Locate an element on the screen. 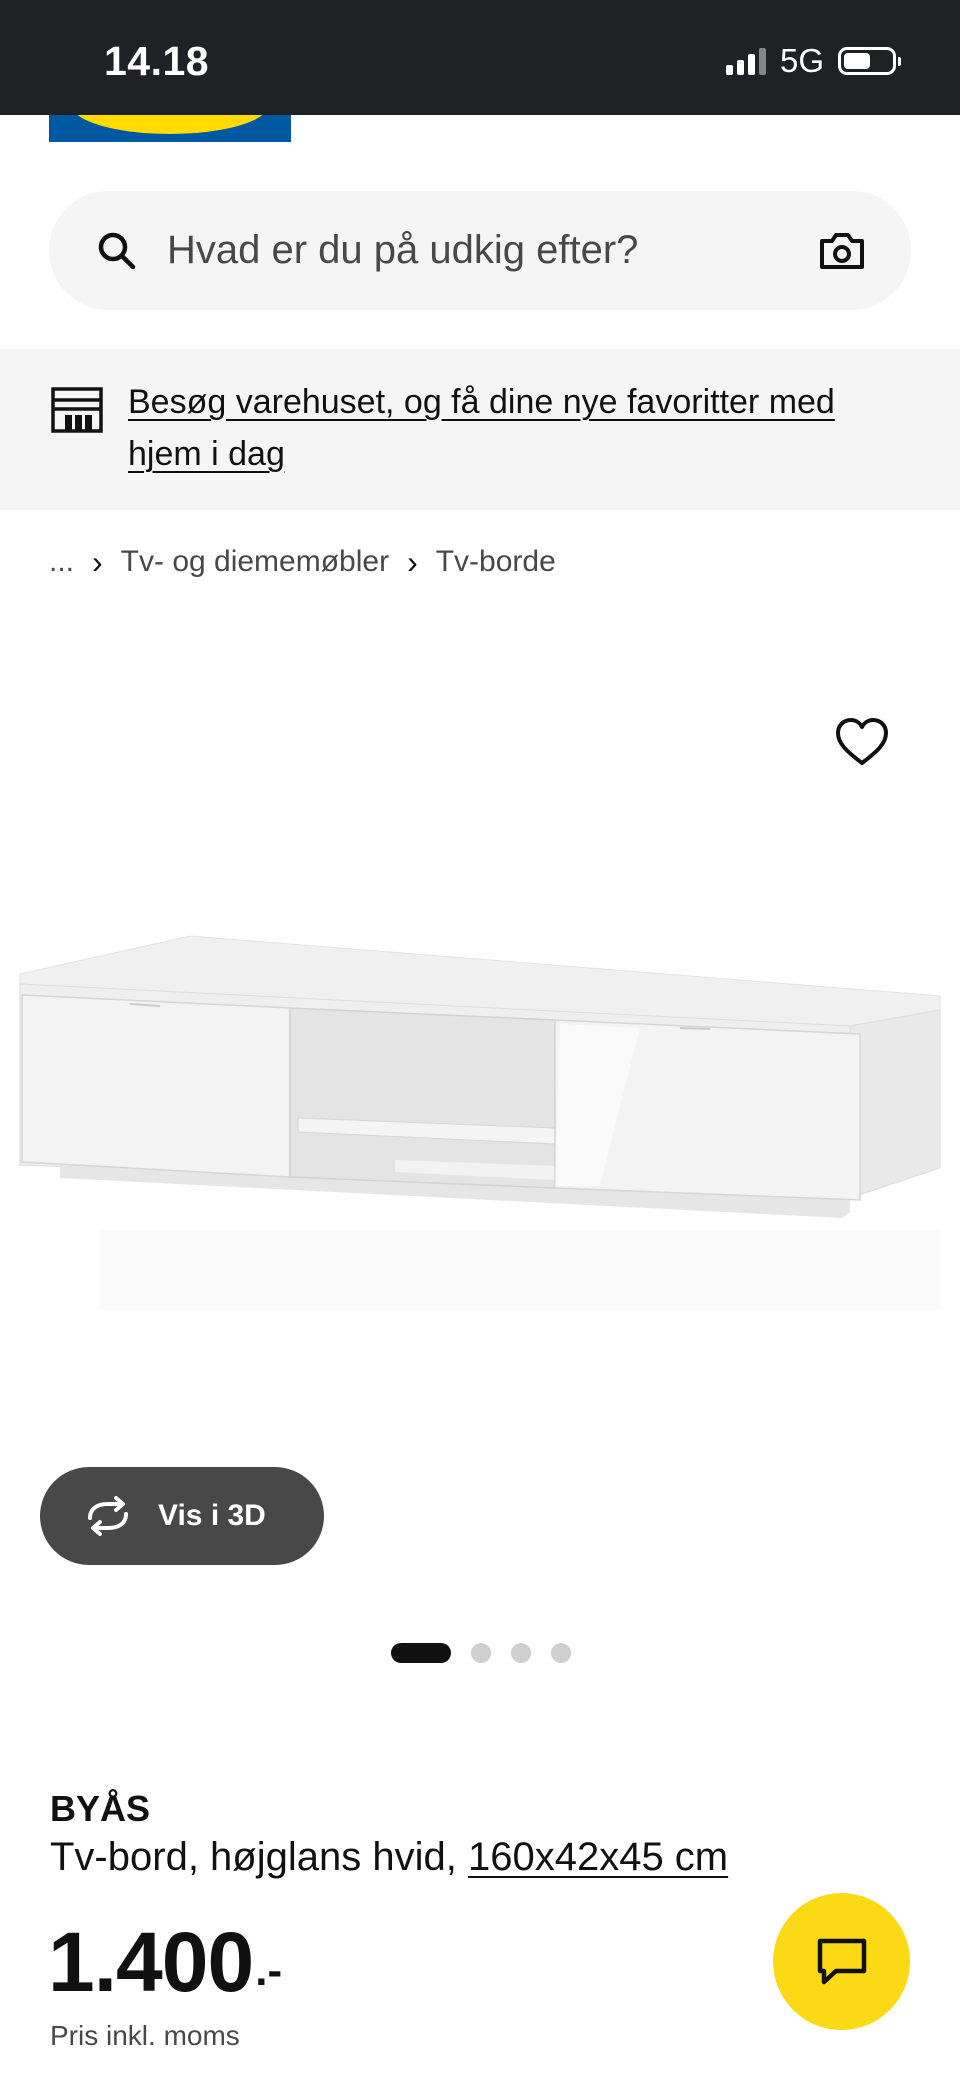 This screenshot has width=960, height=2078. network-label: 5G is located at coordinates (801, 60).